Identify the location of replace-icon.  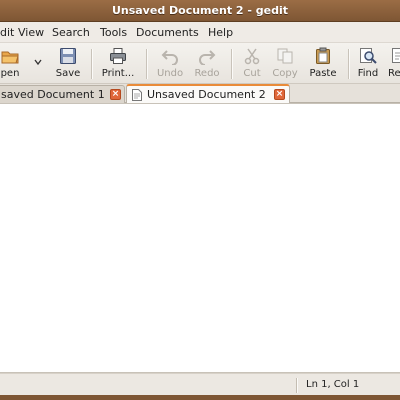
(395, 56).